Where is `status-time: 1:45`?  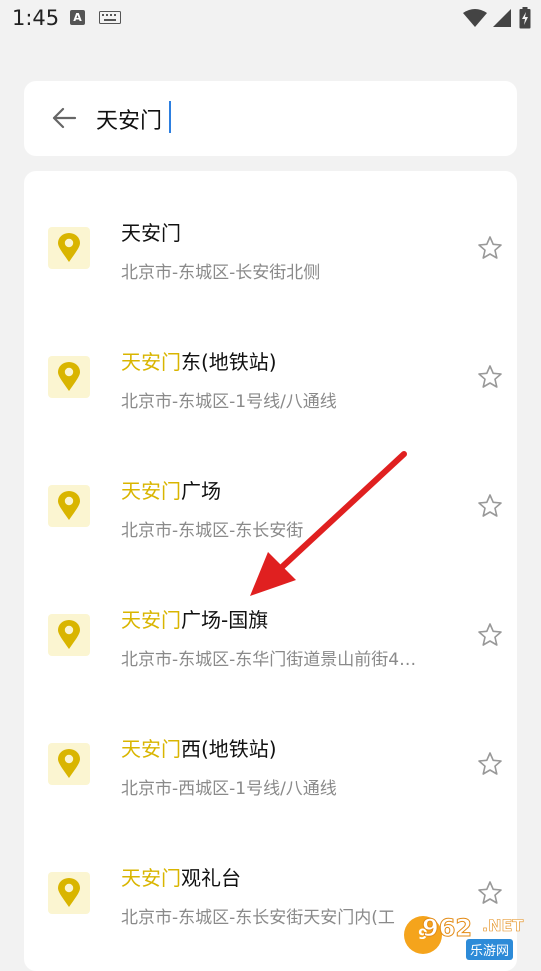 status-time: 1:45 is located at coordinates (36, 18).